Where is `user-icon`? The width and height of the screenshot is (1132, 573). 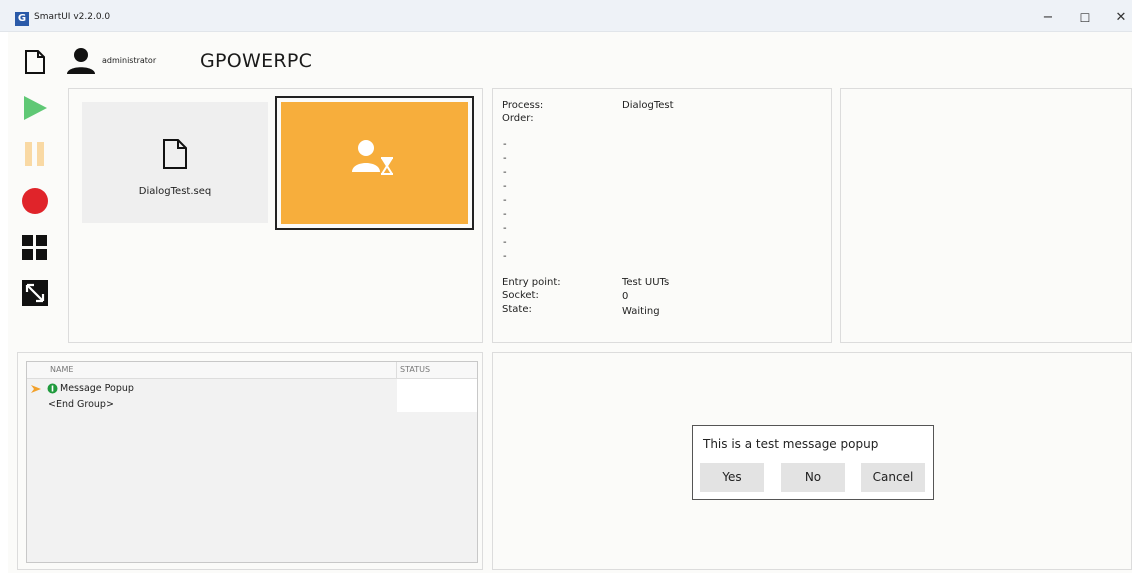 user-icon is located at coordinates (81, 61).